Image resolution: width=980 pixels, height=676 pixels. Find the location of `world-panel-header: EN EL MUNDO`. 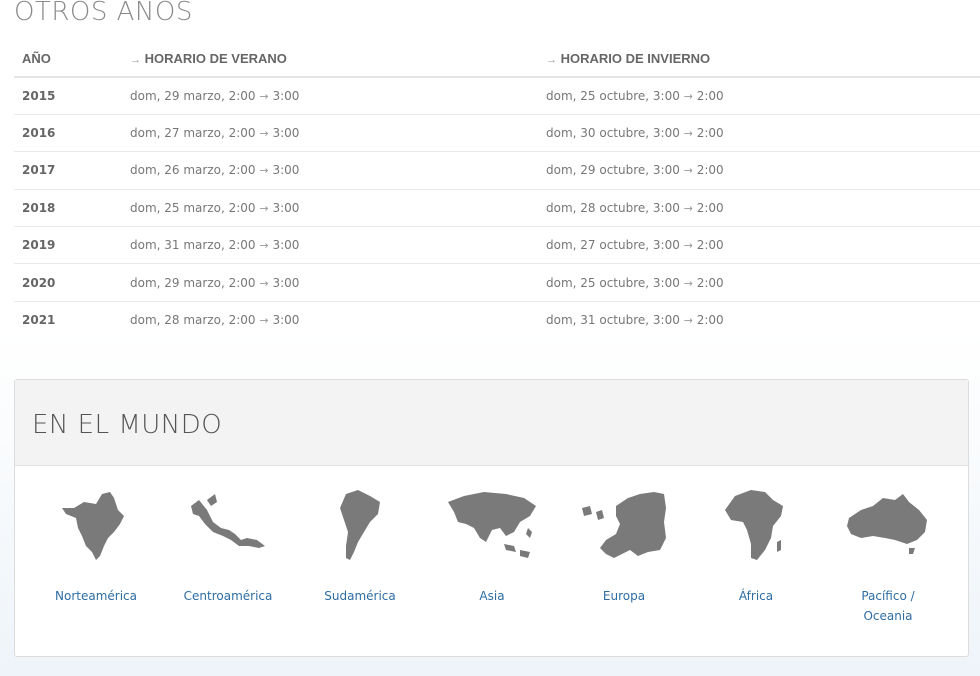

world-panel-header: EN EL MUNDO is located at coordinates (491, 423).